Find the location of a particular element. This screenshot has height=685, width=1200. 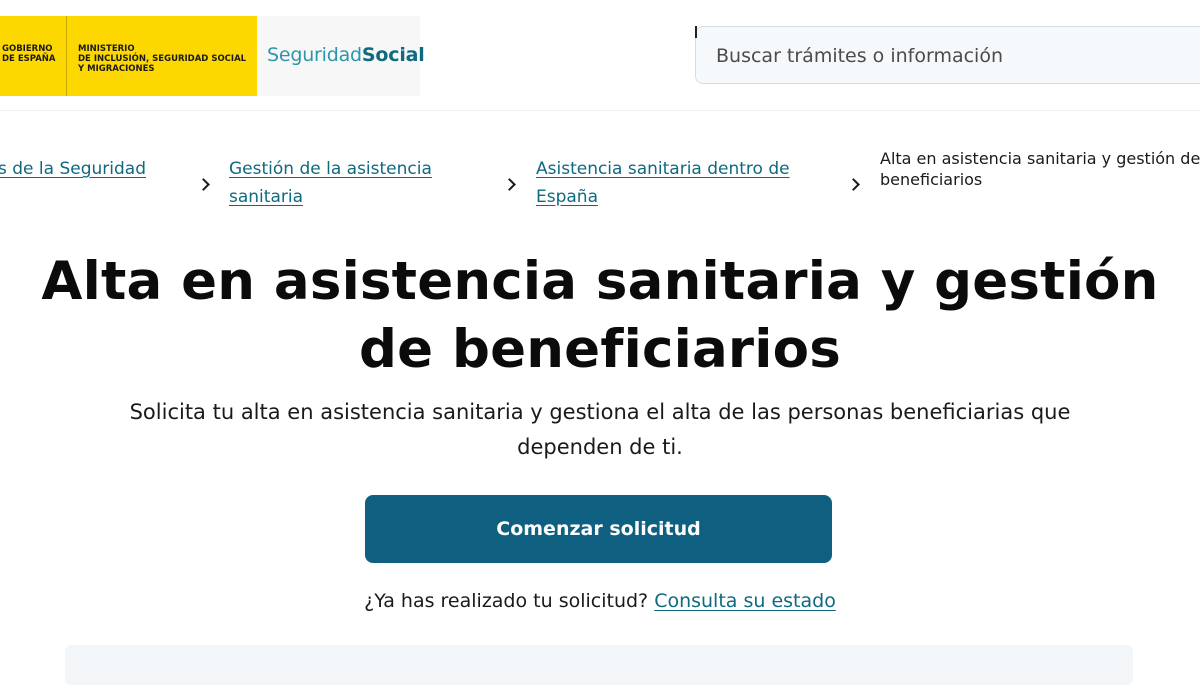

seguridad-social-logo: SeguridadSocial is located at coordinates (341, 56).